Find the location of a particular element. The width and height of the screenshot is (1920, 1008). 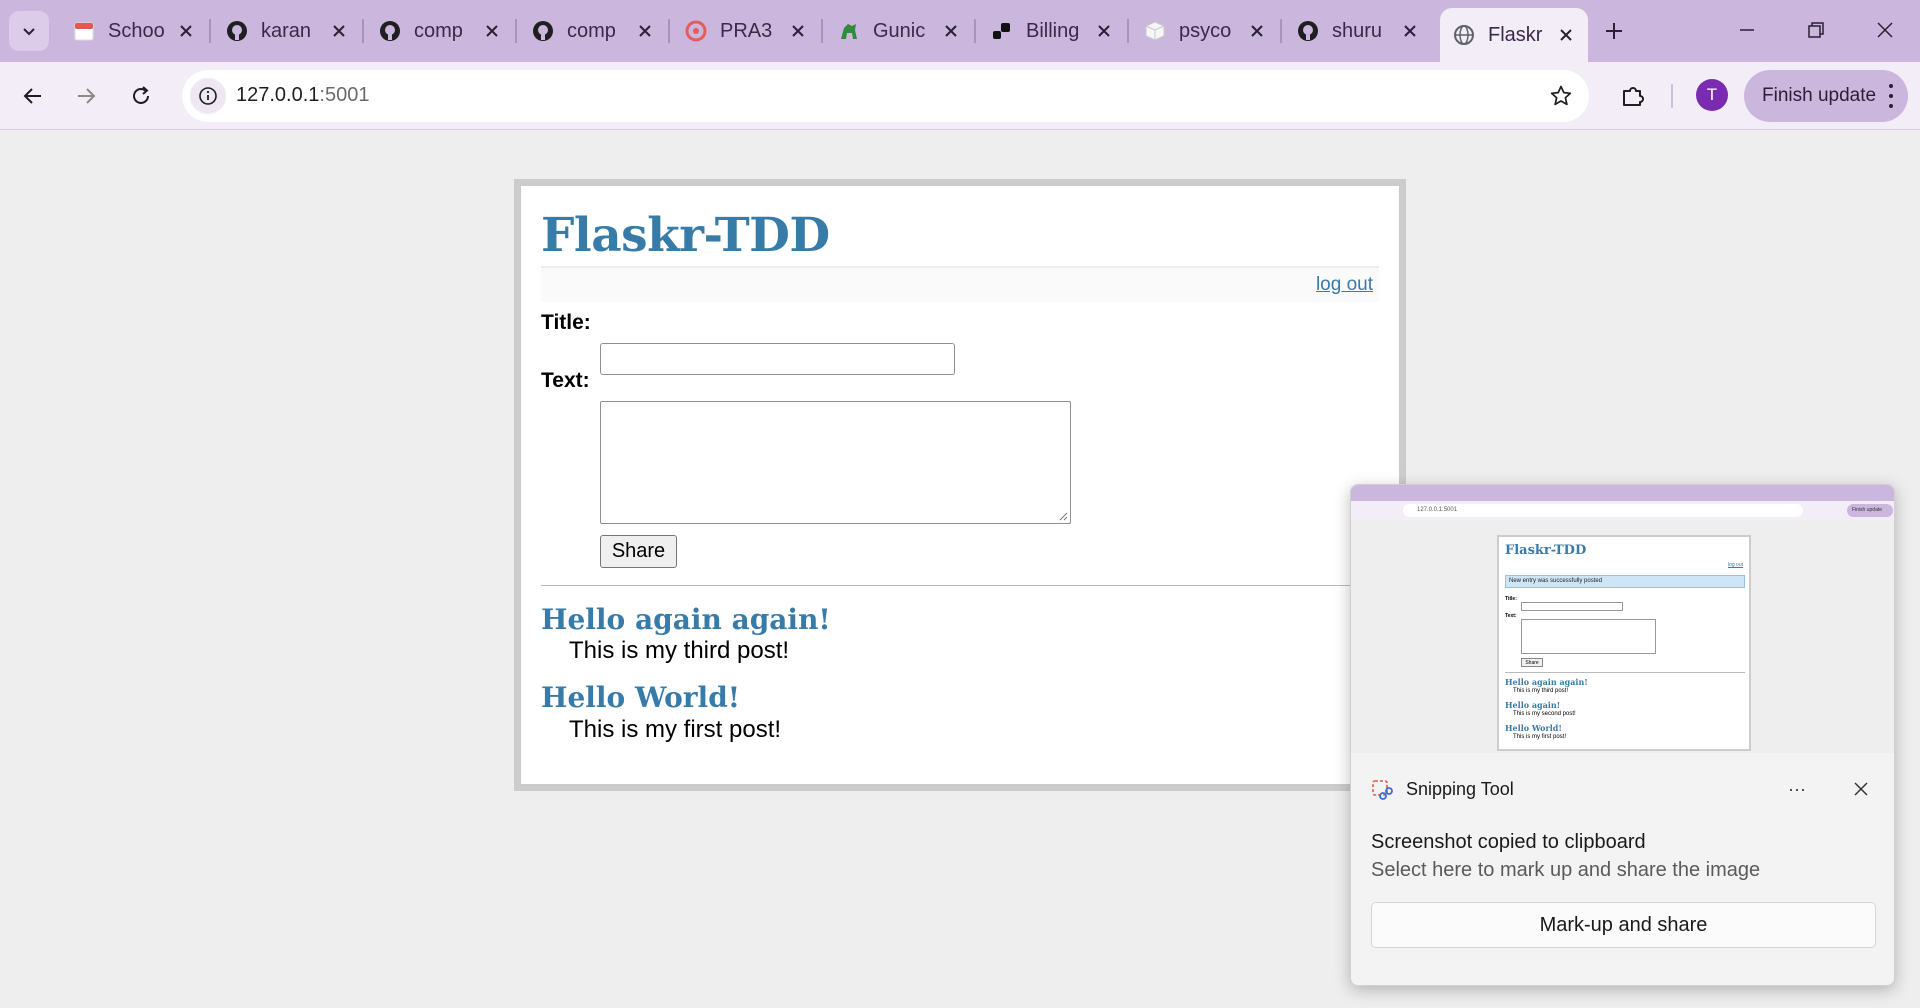

minimize-button is located at coordinates (1747, 30).